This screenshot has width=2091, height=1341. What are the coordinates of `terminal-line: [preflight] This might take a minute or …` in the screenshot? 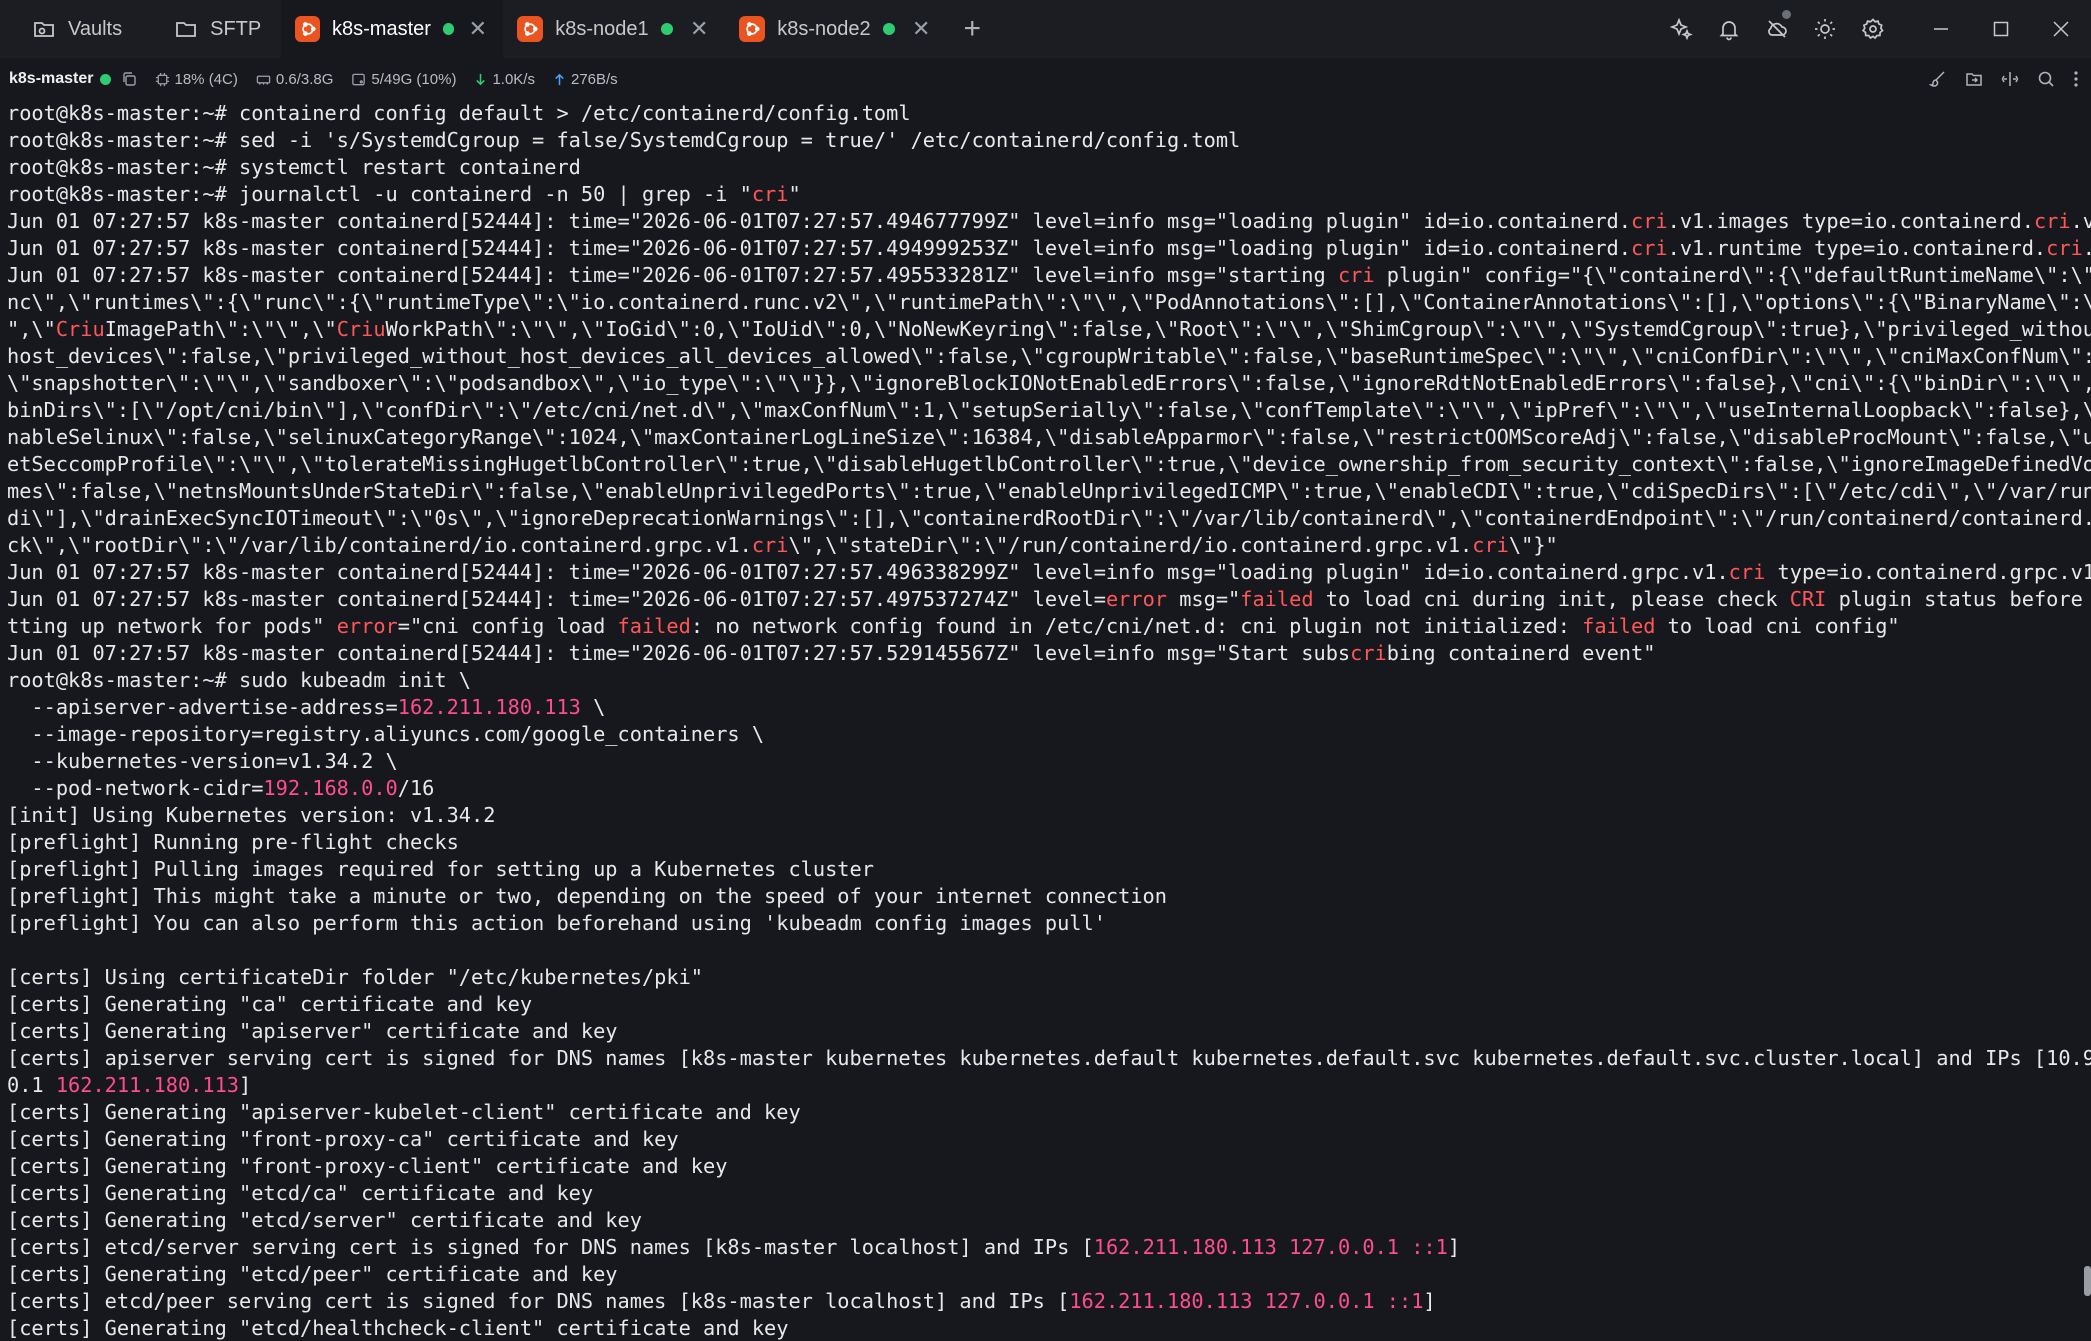 It's located at (587, 896).